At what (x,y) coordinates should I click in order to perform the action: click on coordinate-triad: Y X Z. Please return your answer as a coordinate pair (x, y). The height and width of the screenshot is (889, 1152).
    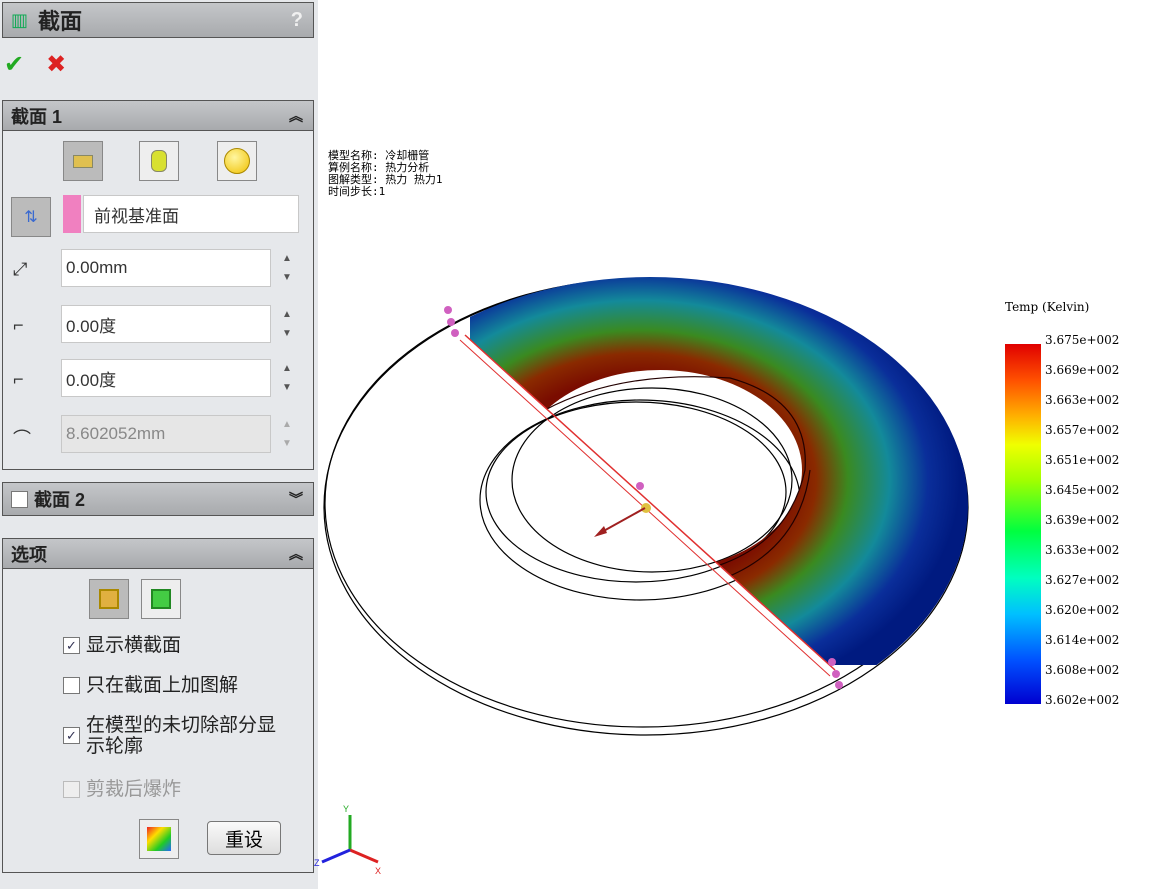
    Looking at the image, I should click on (347, 840).